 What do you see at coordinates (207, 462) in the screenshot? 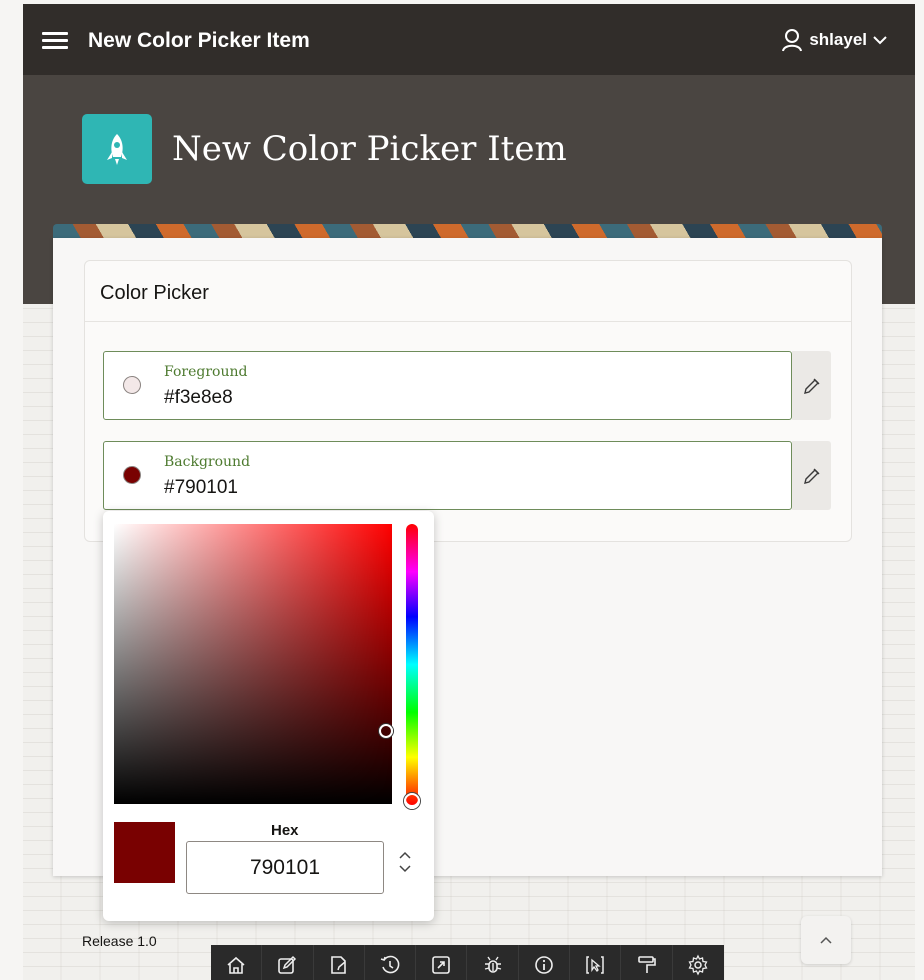
I see `background-label: Background` at bounding box center [207, 462].